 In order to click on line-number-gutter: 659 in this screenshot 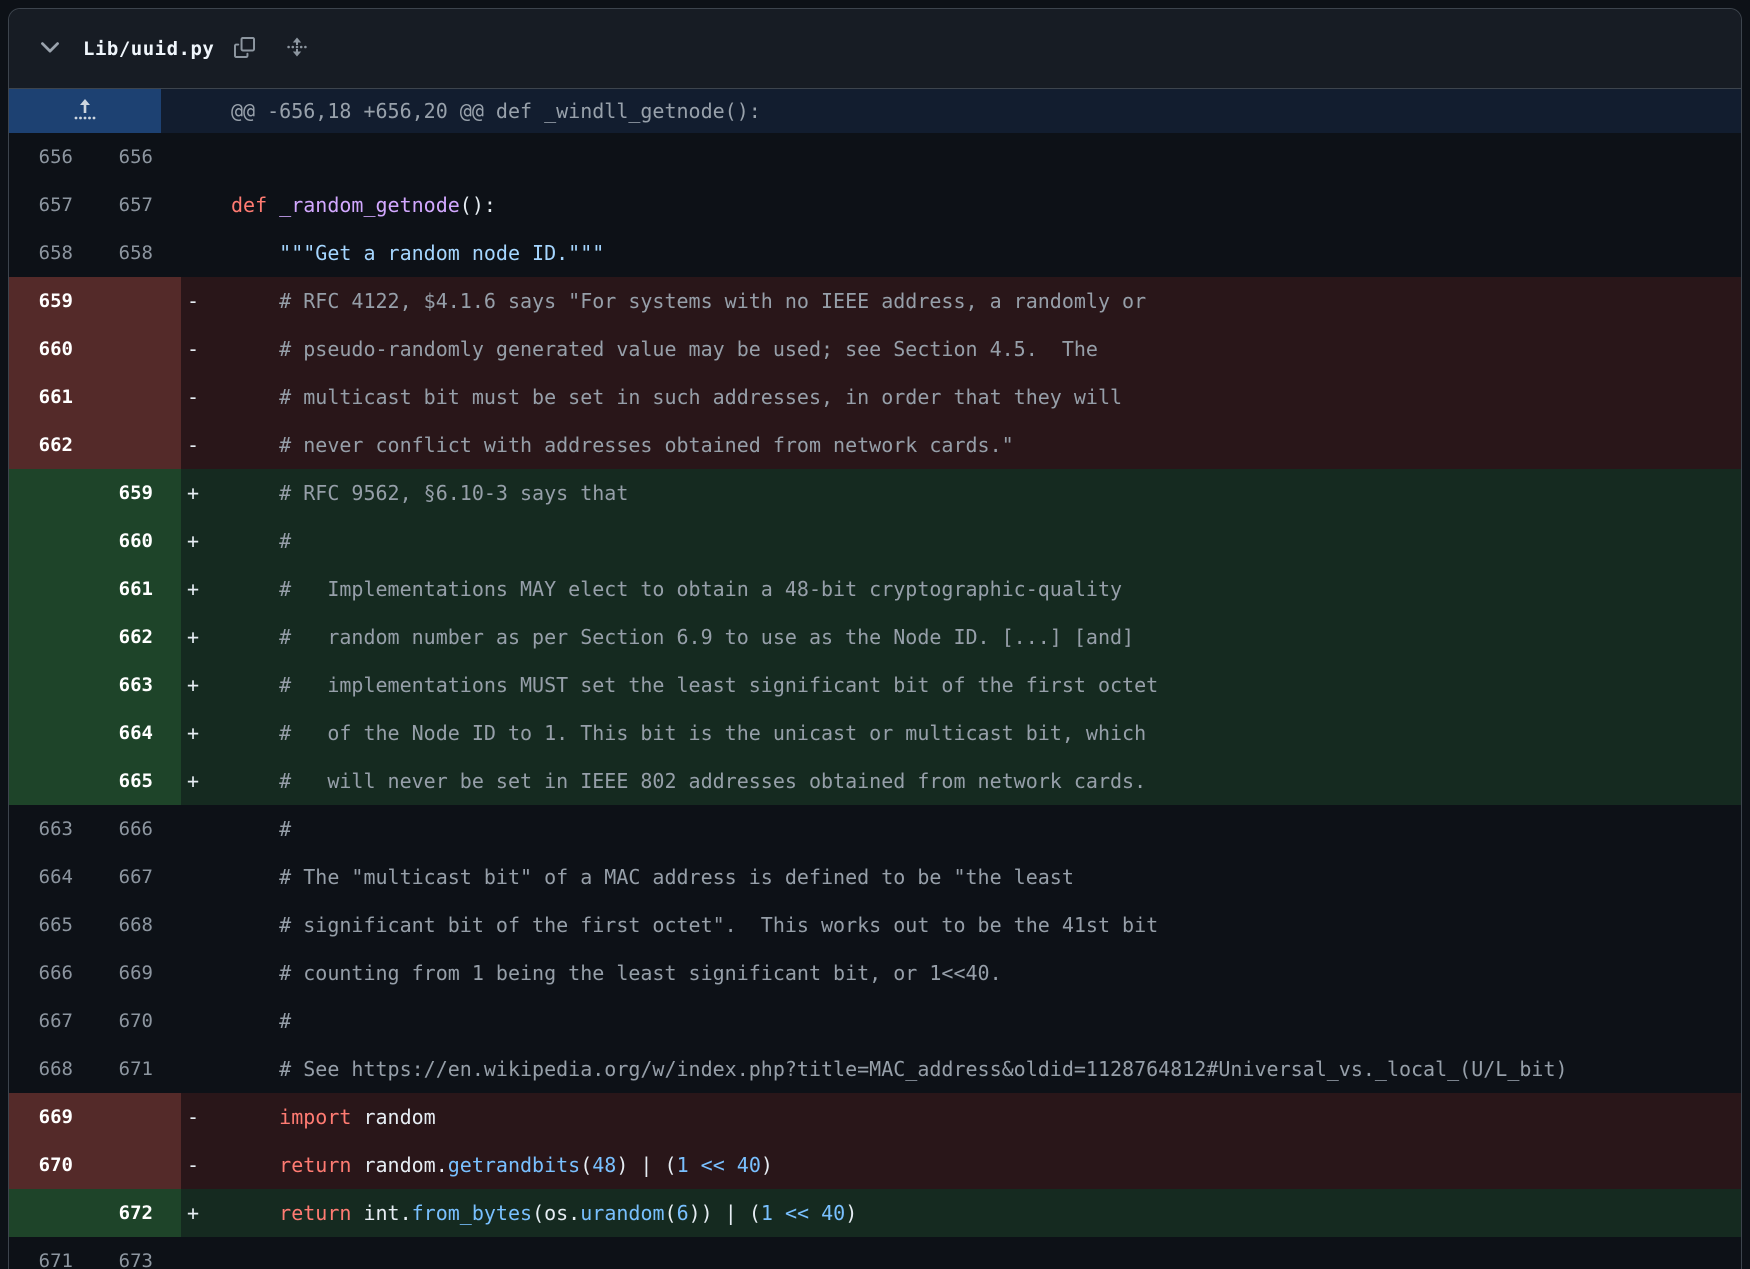, I will do `click(95, 493)`.